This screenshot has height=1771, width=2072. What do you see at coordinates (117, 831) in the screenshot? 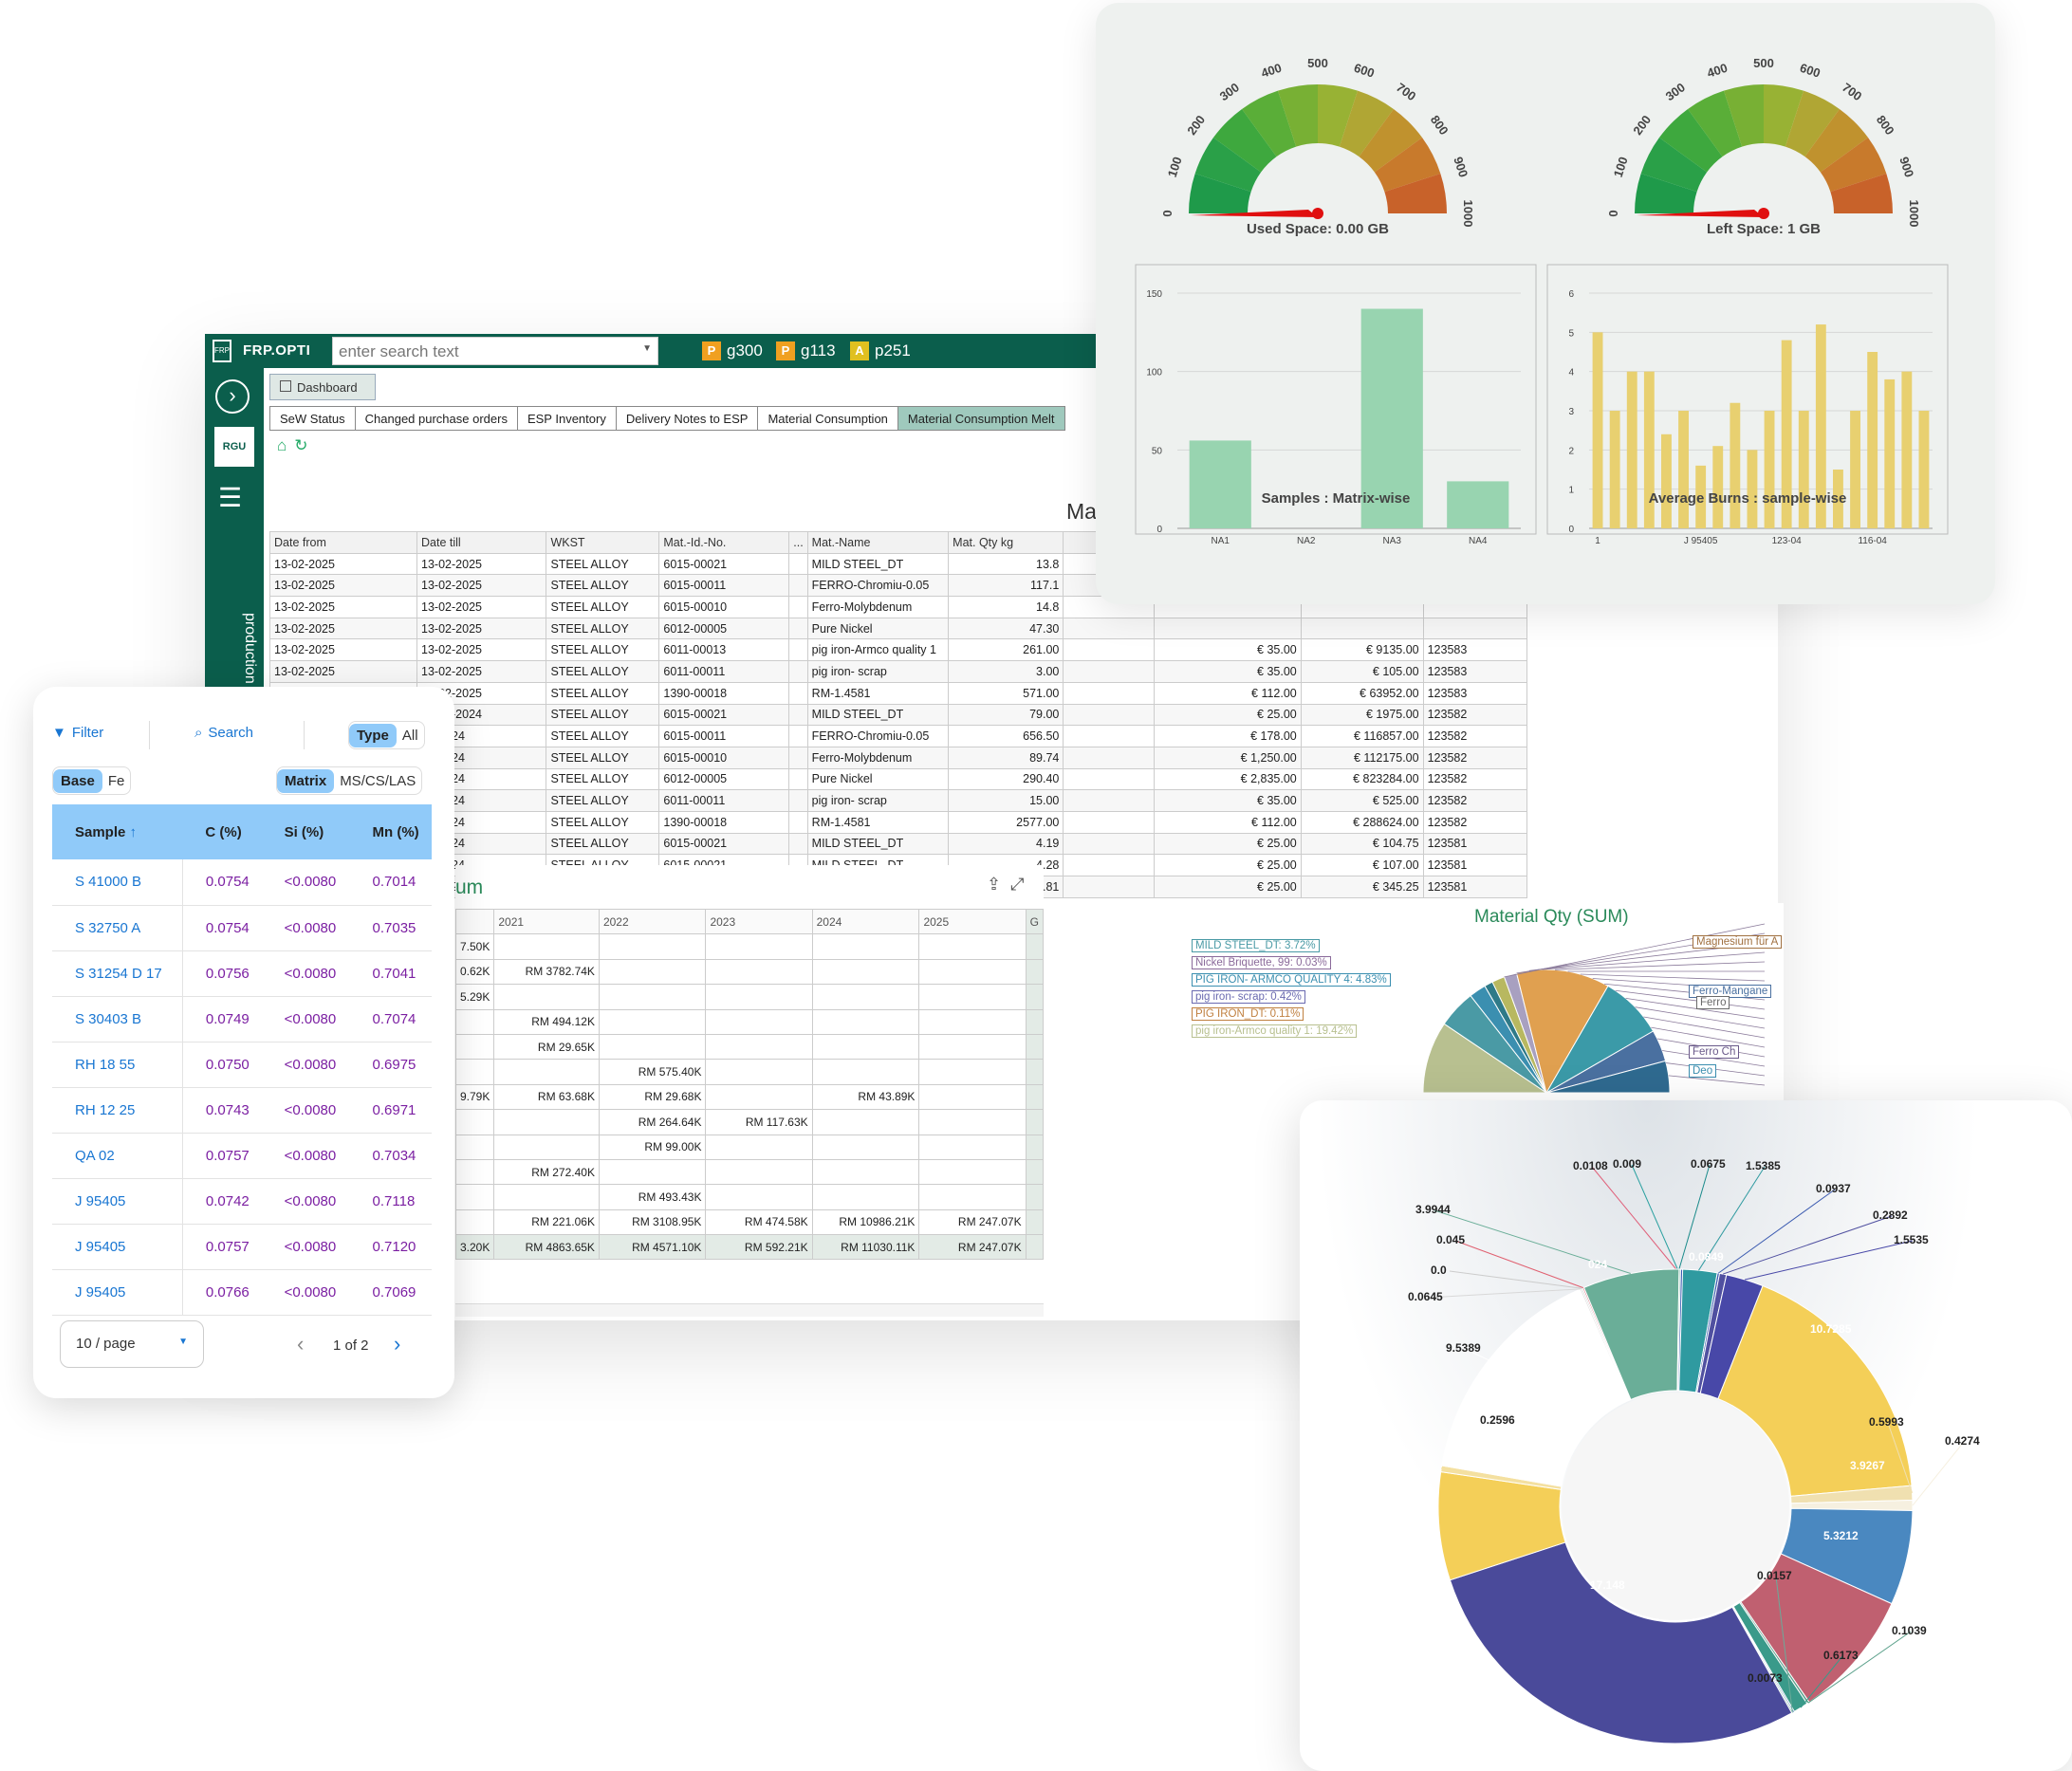
I see `column-header-sample: Sample ↑` at bounding box center [117, 831].